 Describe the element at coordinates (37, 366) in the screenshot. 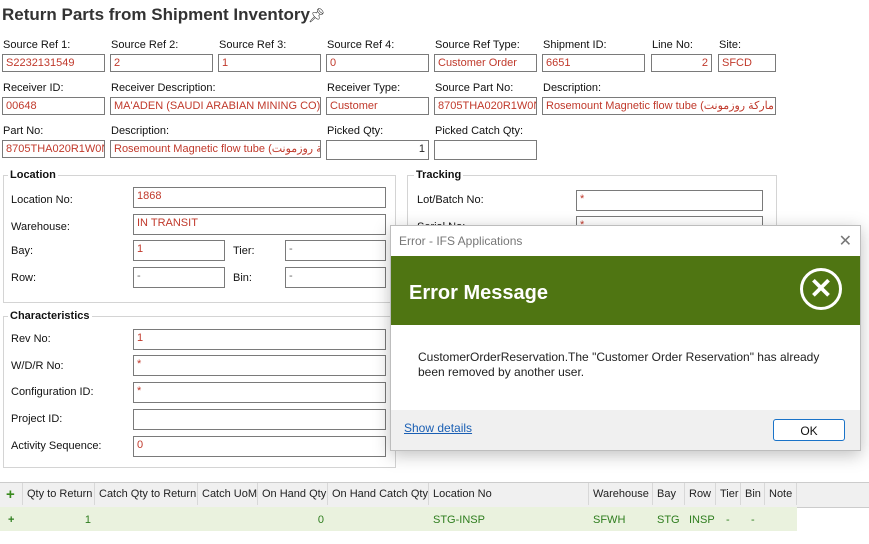

I see `wdr-no-label: W/D/R No:` at that location.